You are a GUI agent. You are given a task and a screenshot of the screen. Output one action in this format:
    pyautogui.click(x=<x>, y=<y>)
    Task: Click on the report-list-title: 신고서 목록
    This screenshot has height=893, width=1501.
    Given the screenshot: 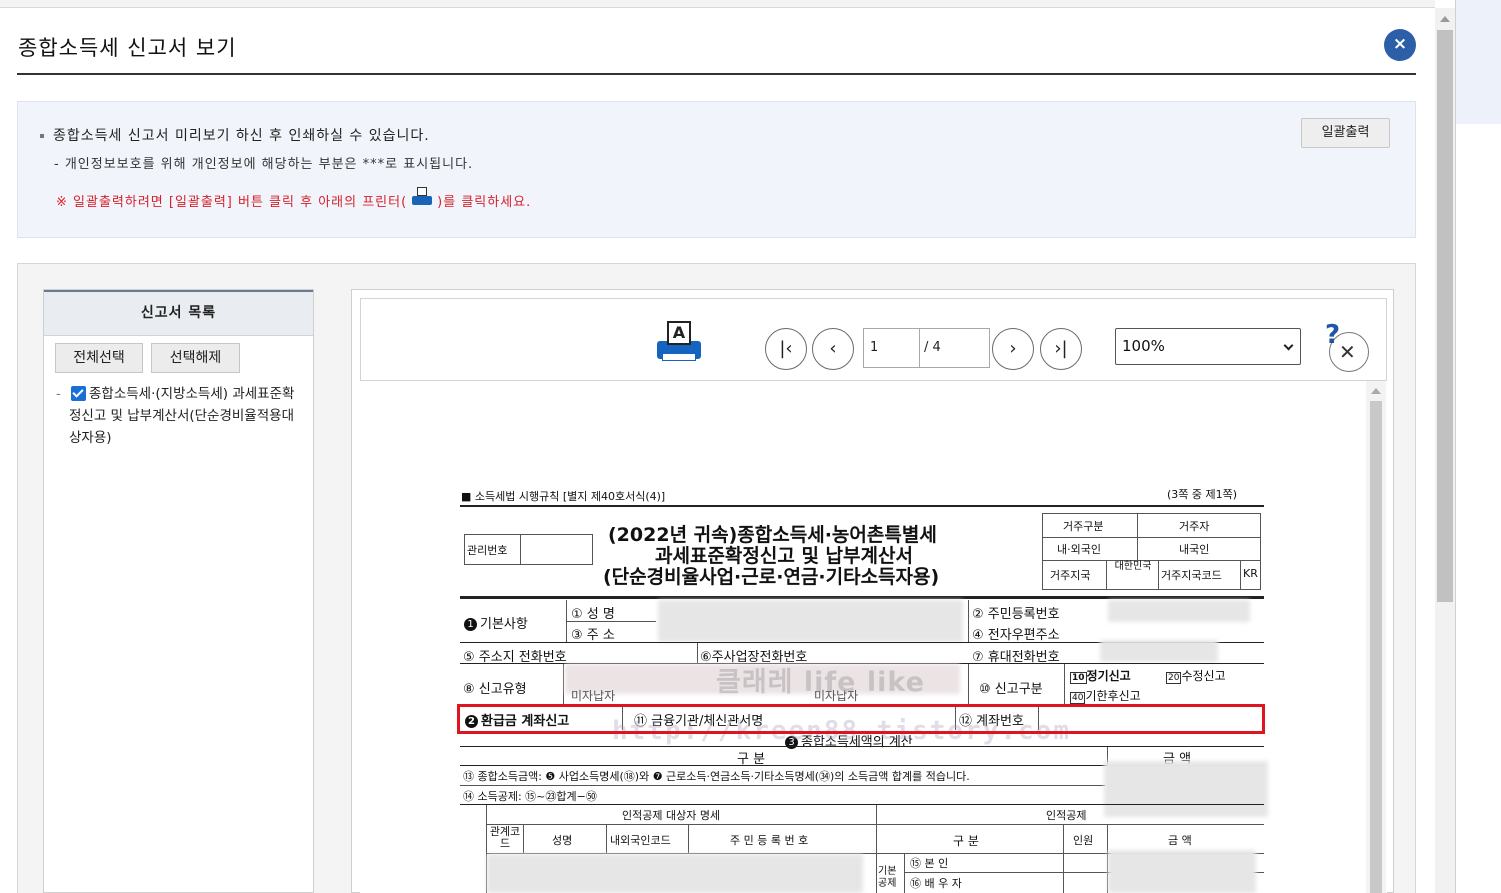 What is the action you would take?
    pyautogui.click(x=178, y=313)
    